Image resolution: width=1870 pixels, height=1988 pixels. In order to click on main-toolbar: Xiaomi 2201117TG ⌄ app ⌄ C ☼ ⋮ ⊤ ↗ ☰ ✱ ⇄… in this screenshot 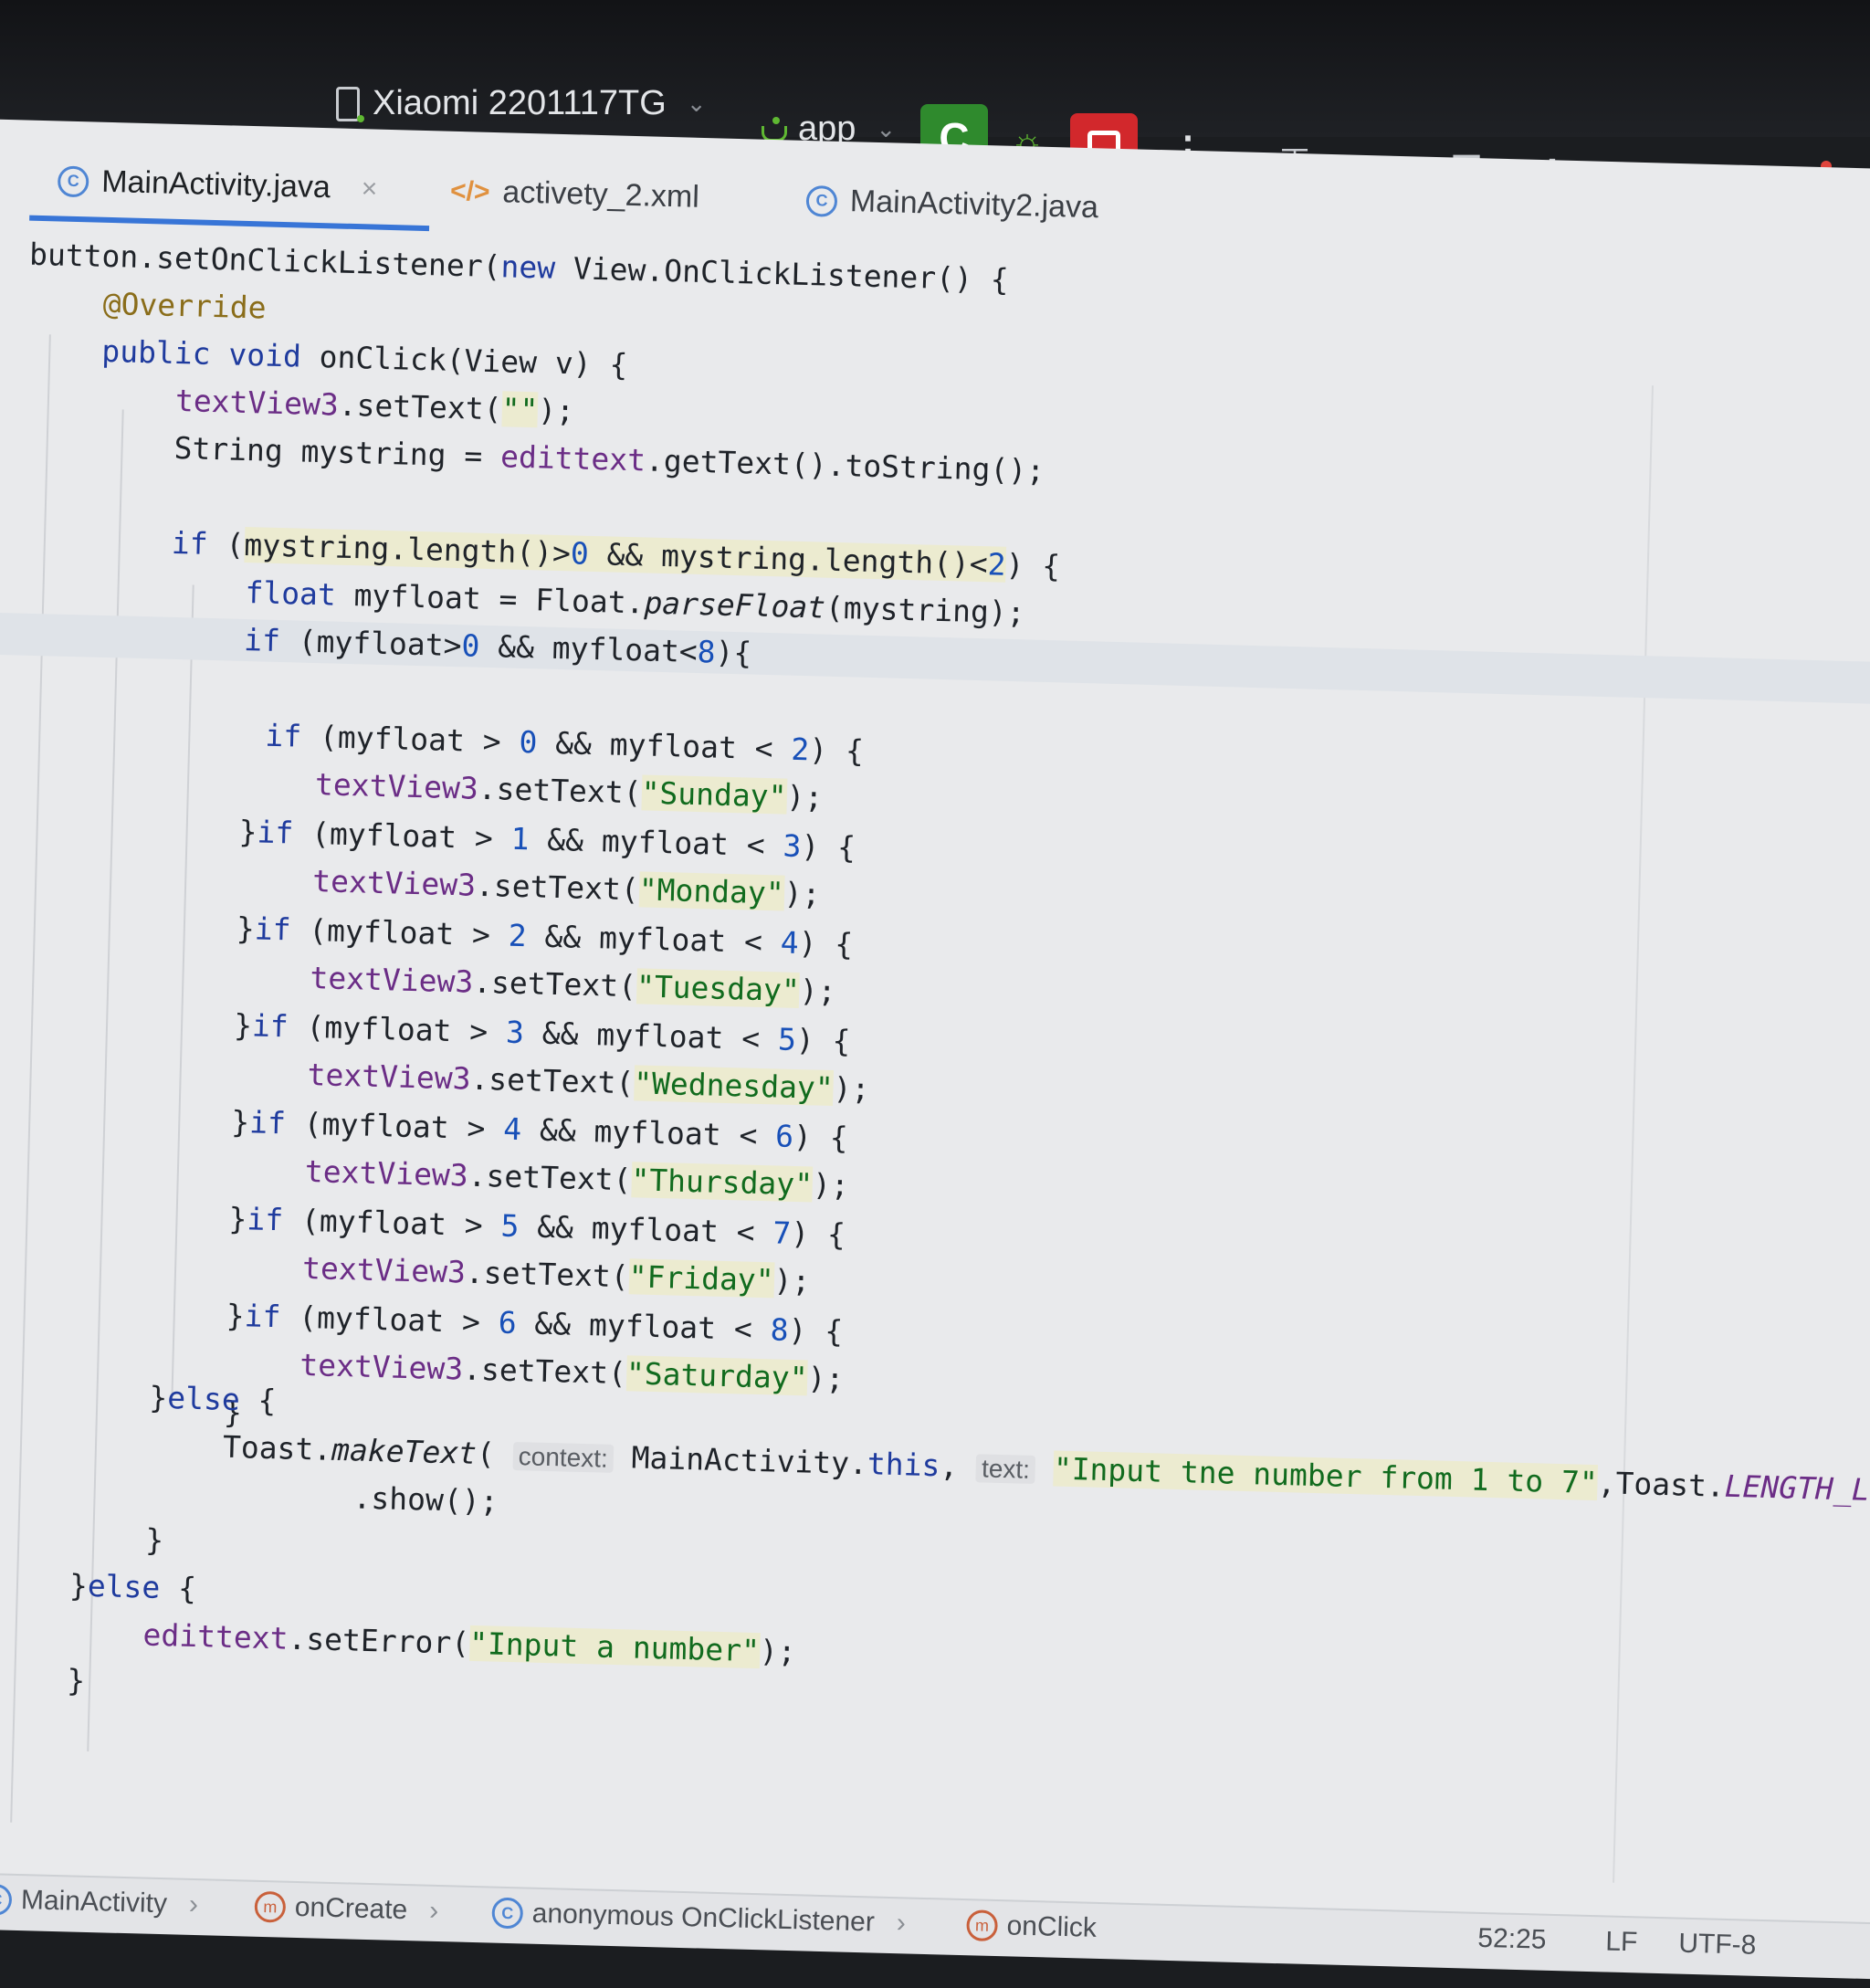, I will do `click(935, 102)`.